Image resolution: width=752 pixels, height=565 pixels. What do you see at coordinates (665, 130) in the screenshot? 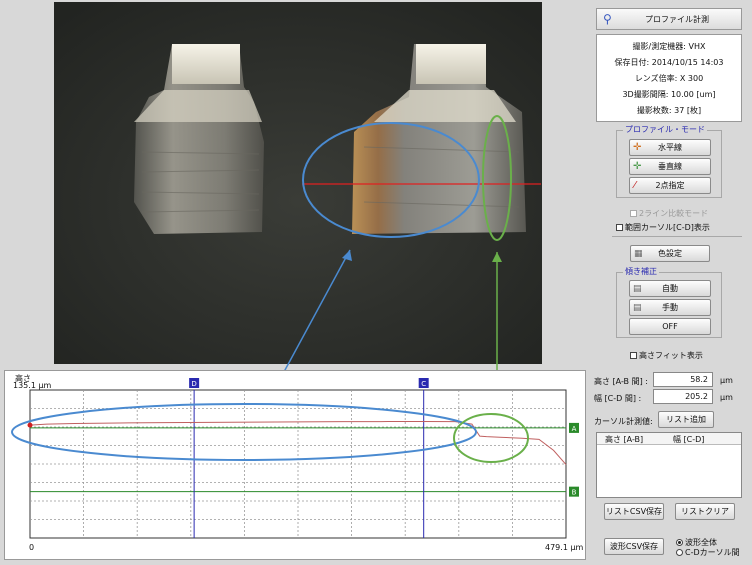
I see `profile-mode-title: プロファイル・モード` at bounding box center [665, 130].